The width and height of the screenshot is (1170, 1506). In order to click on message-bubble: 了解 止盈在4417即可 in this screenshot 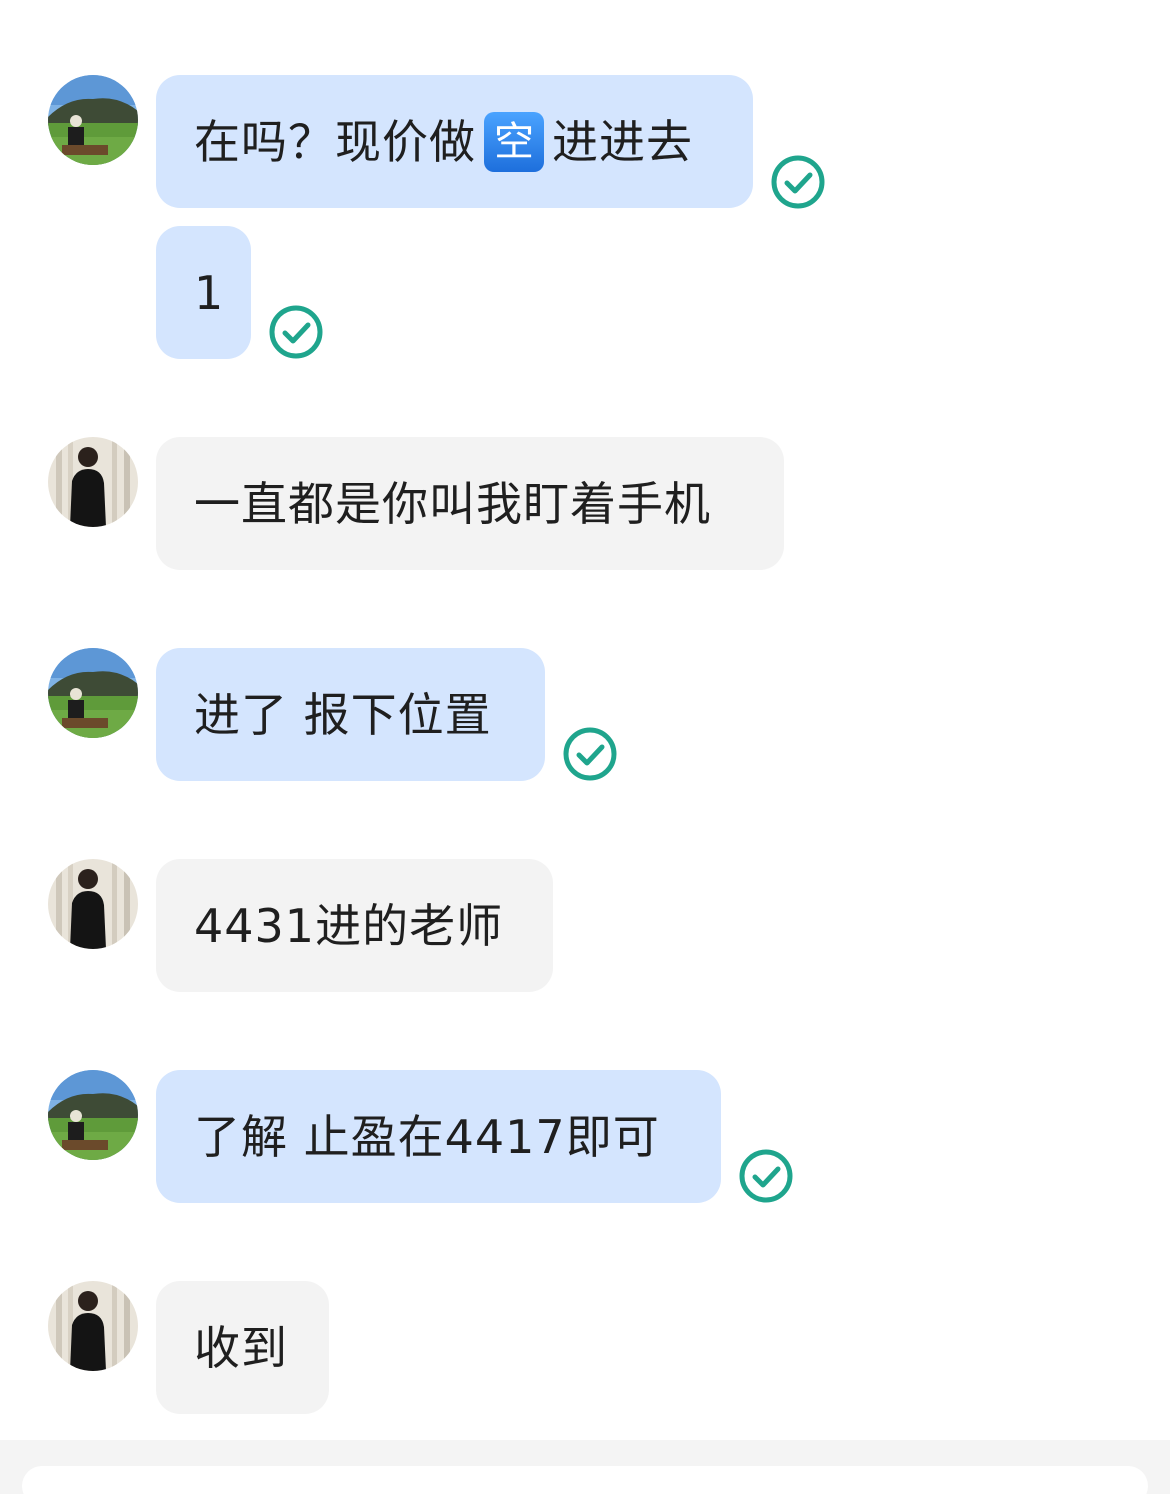, I will do `click(438, 1136)`.